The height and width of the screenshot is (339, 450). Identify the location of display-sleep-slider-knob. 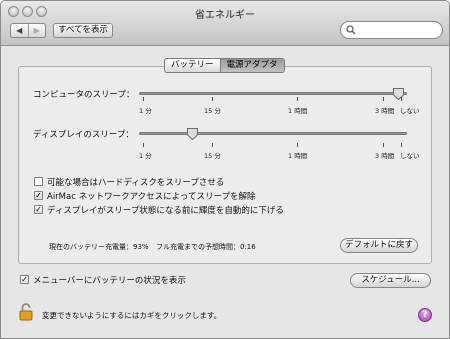
(193, 134).